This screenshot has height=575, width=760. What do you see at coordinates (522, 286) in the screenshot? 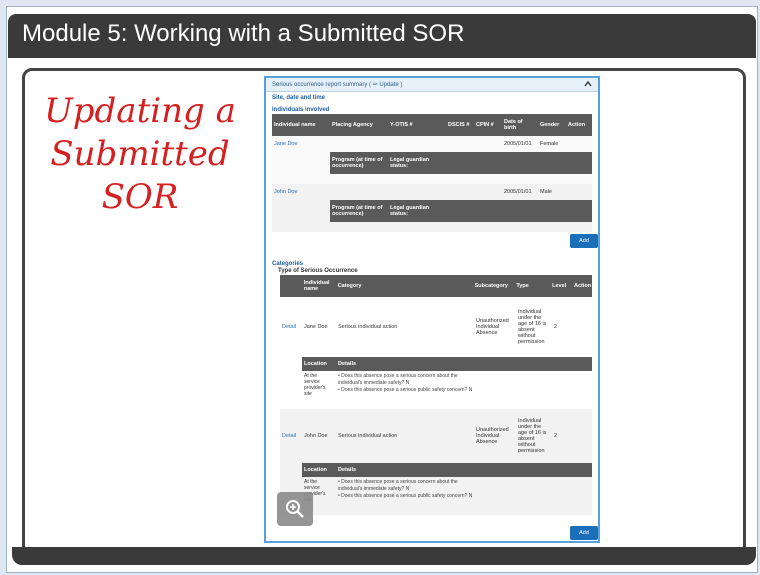
I see `col-type: Type` at bounding box center [522, 286].